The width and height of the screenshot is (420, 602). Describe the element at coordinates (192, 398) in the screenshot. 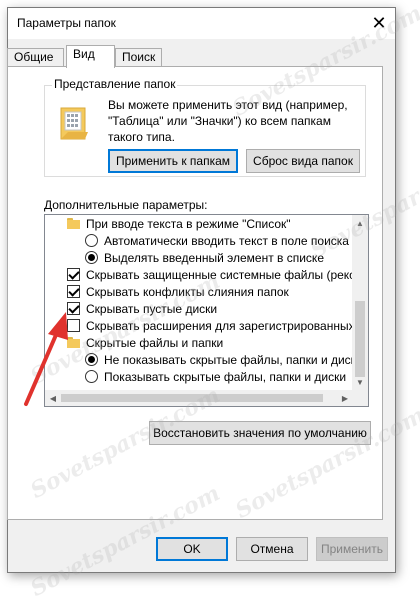

I see `horizontal-scroll-thumb` at that location.